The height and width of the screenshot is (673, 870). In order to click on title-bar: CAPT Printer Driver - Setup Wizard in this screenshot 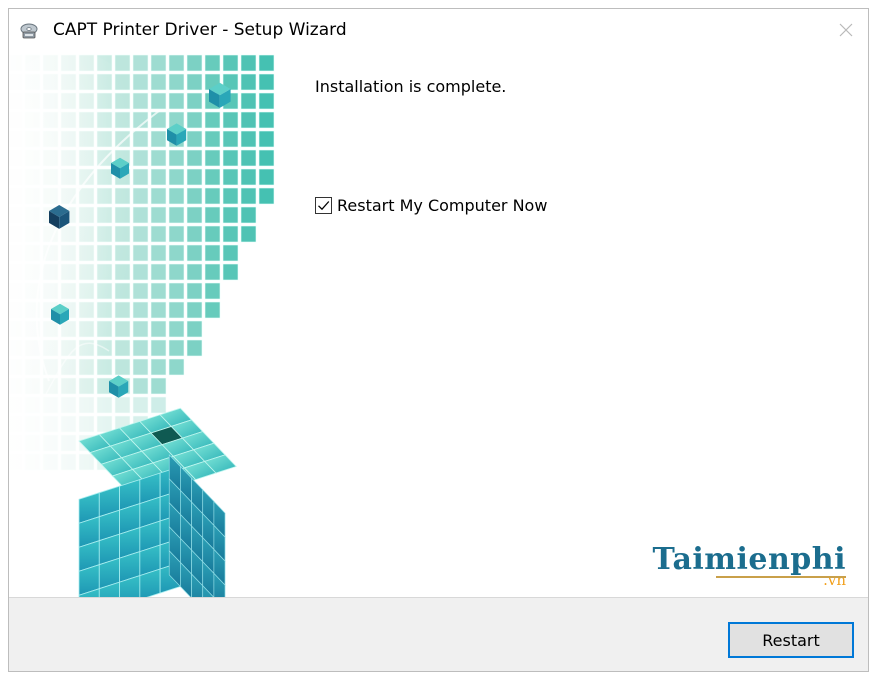, I will do `click(438, 30)`.